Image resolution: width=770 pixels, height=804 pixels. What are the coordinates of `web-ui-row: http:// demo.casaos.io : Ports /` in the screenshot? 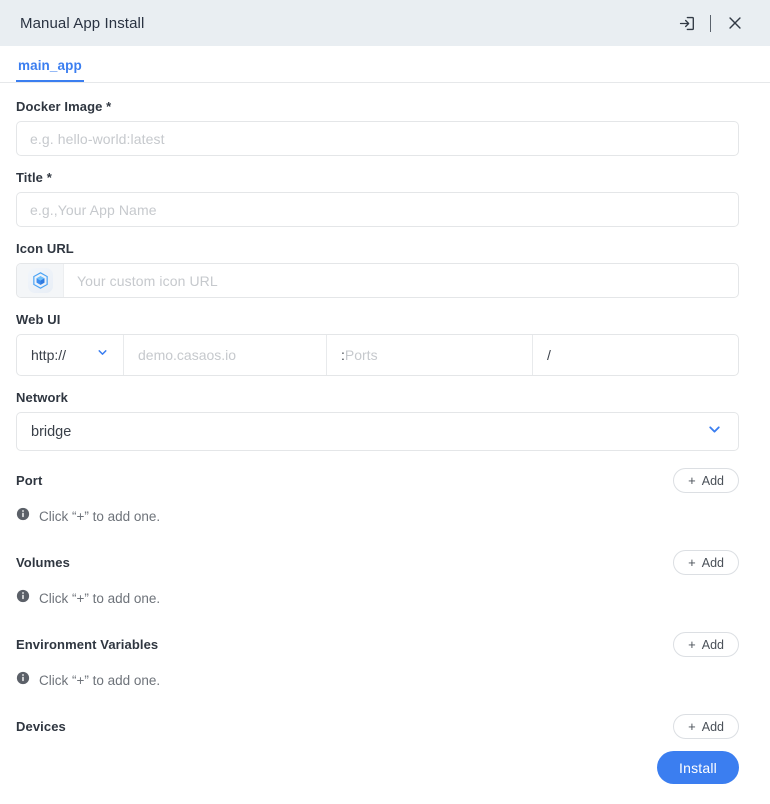 It's located at (377, 355).